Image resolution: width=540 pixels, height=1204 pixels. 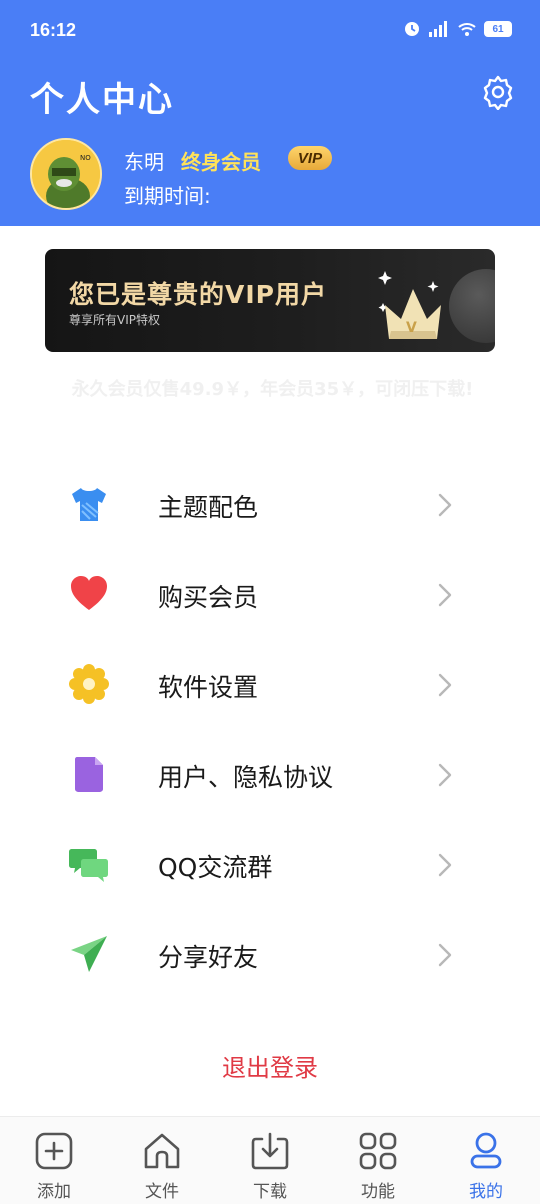 I want to click on member-level: 终身会员, so click(x=221, y=162).